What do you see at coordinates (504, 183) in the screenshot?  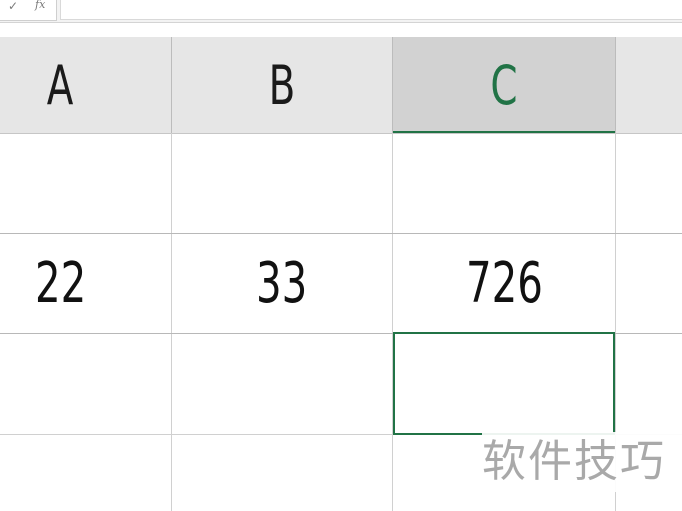 I see `cell-c1` at bounding box center [504, 183].